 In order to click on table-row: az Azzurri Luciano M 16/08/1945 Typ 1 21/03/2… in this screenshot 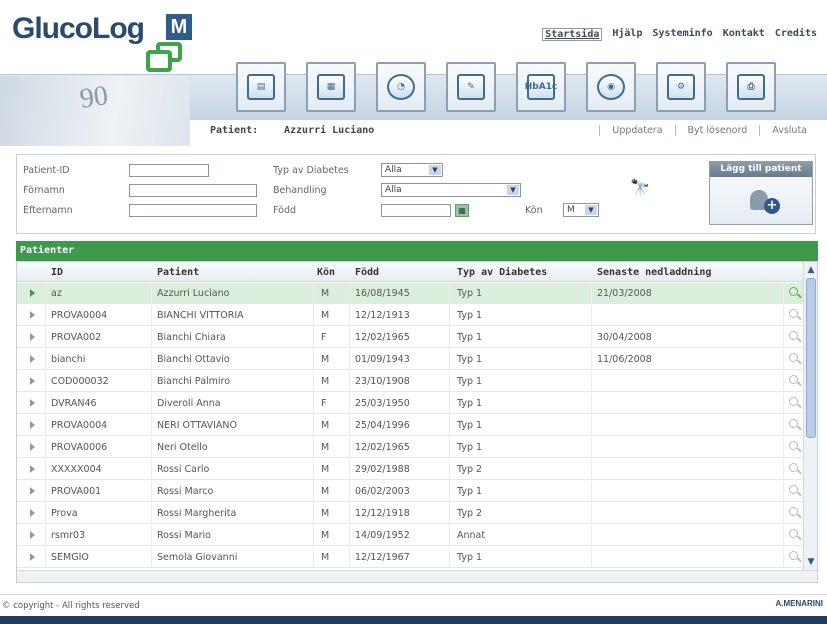, I will do `click(410, 293)`.